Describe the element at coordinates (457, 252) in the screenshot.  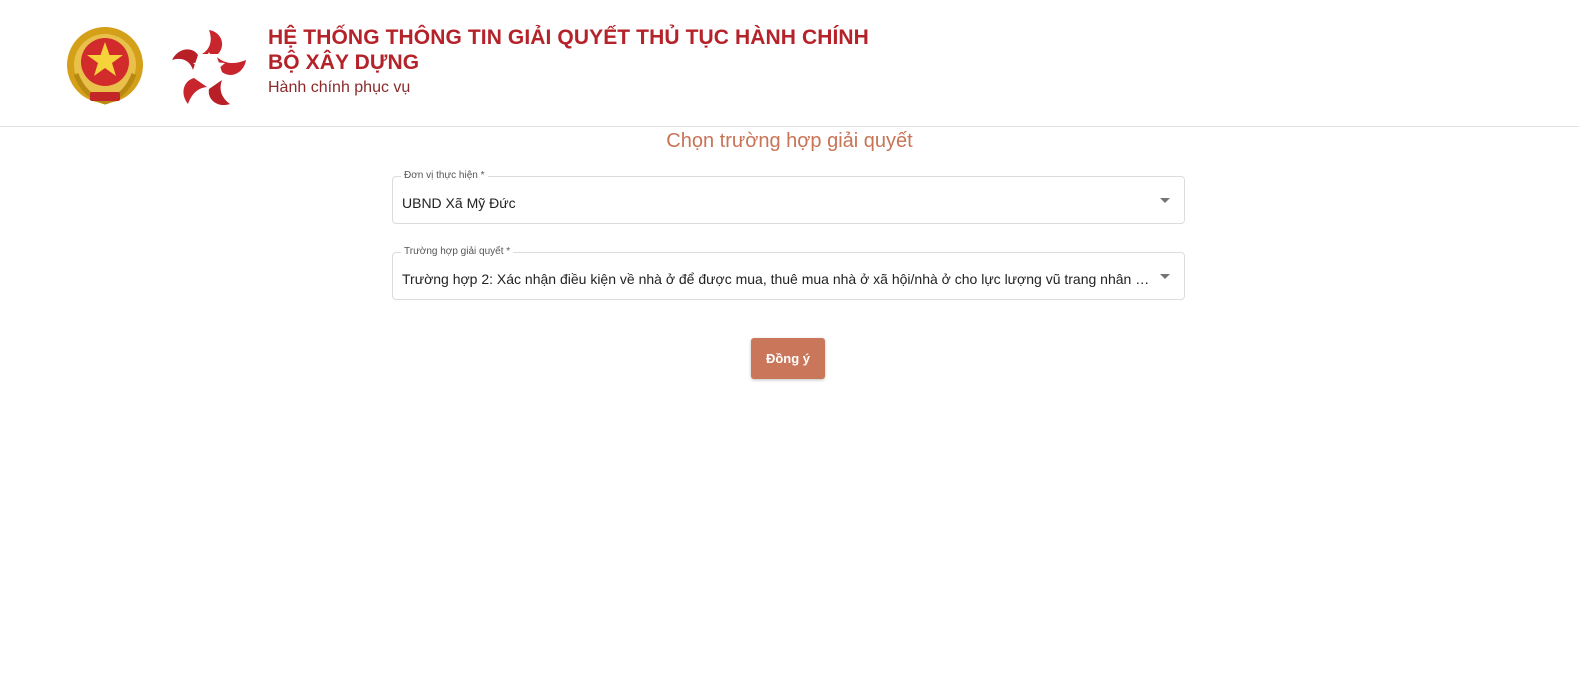
I see `case-select-label: Trường hợp giải quyết *` at that location.